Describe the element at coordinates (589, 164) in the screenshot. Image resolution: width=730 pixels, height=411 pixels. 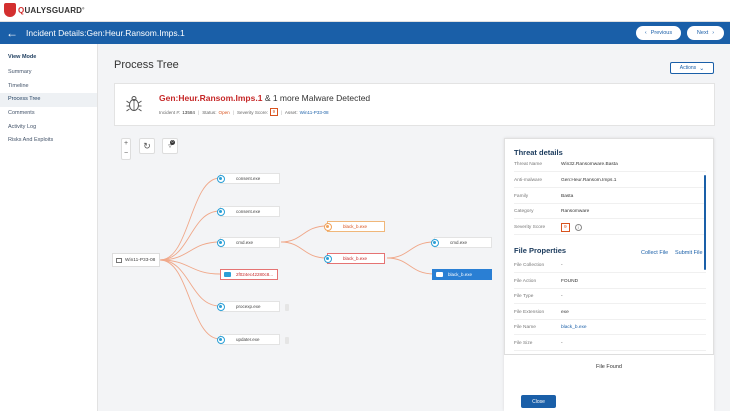
I see `threat-name-value: Win32.Ransomware.Basta` at that location.